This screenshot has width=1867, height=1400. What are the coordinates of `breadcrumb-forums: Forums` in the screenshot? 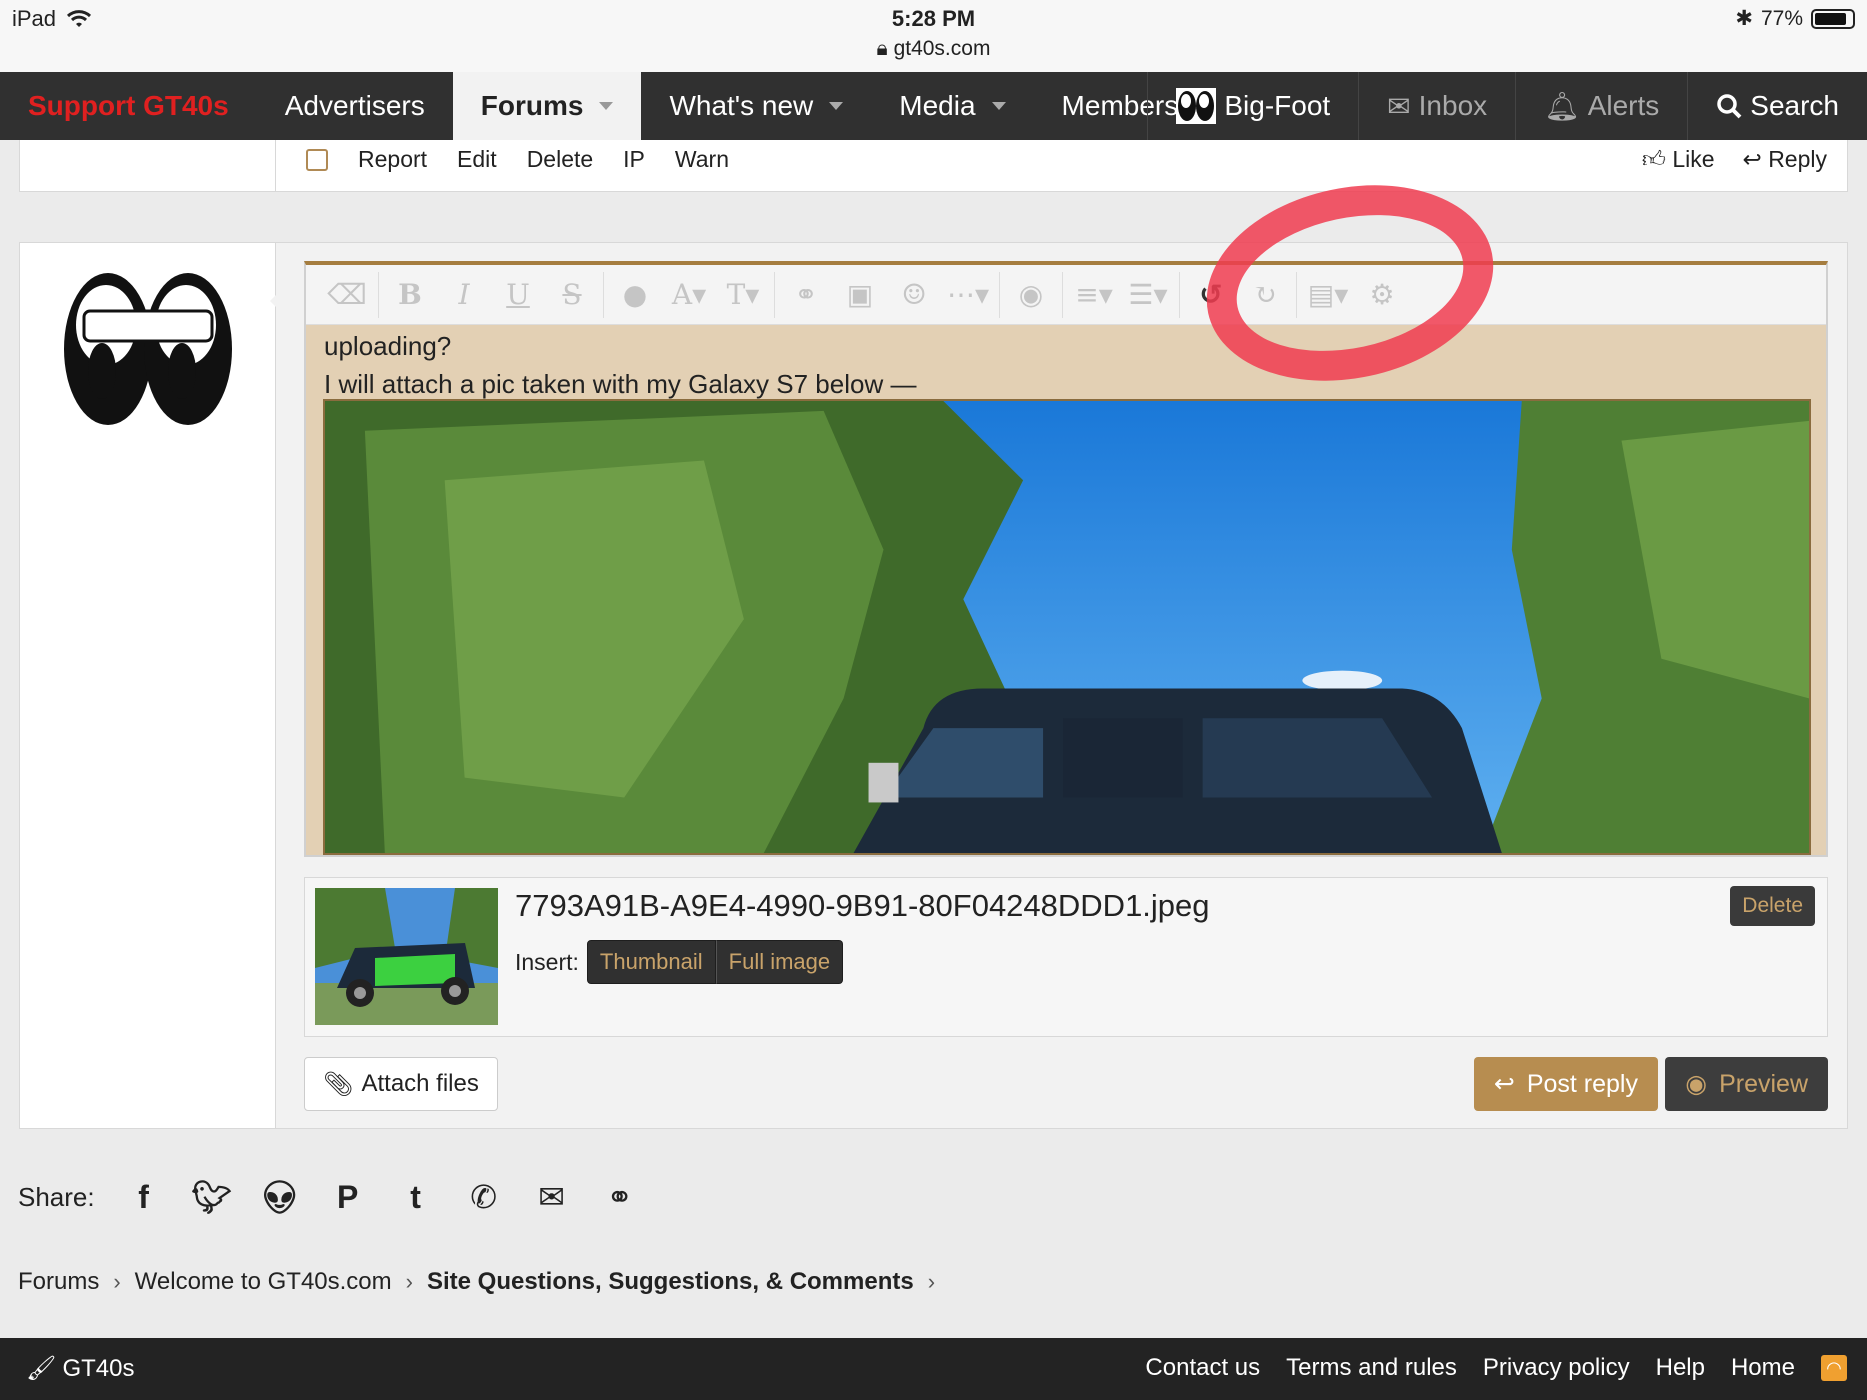 It's located at (58, 1282).